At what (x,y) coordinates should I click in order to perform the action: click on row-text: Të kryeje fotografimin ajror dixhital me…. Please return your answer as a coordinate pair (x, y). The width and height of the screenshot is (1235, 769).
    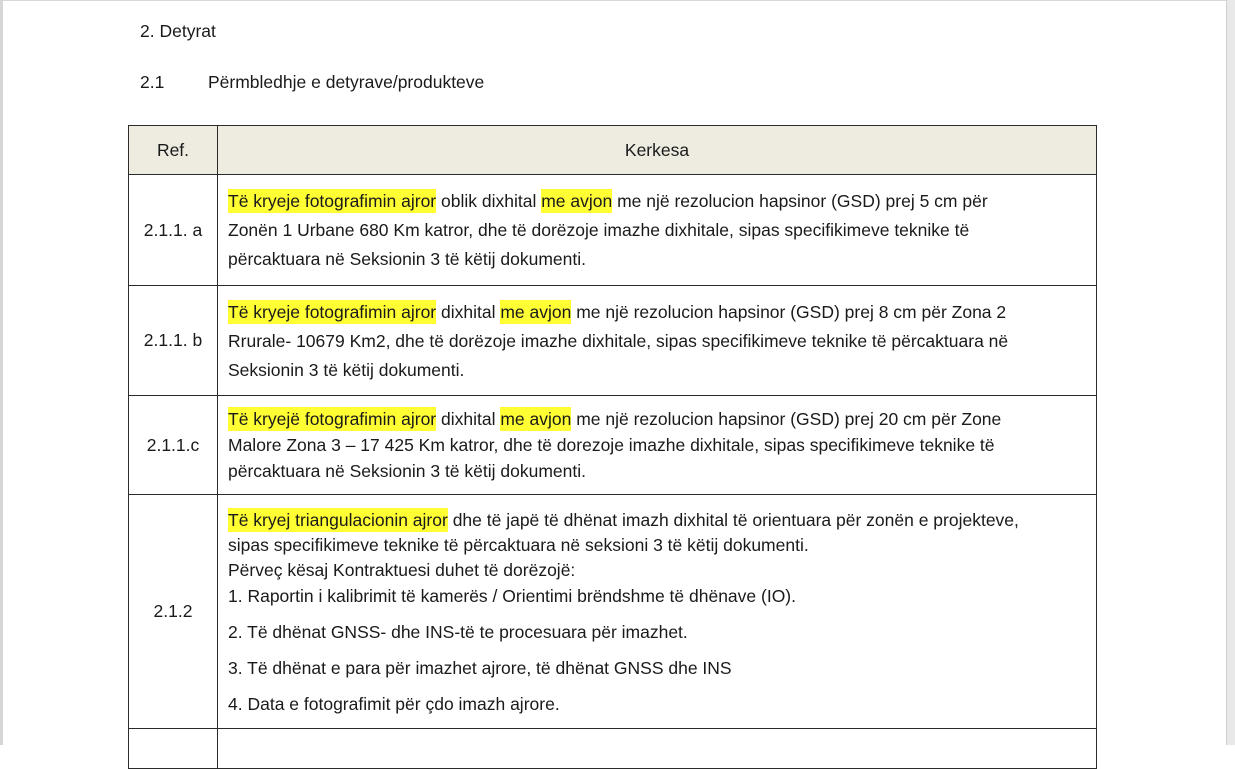
    Looking at the image, I should click on (657, 340).